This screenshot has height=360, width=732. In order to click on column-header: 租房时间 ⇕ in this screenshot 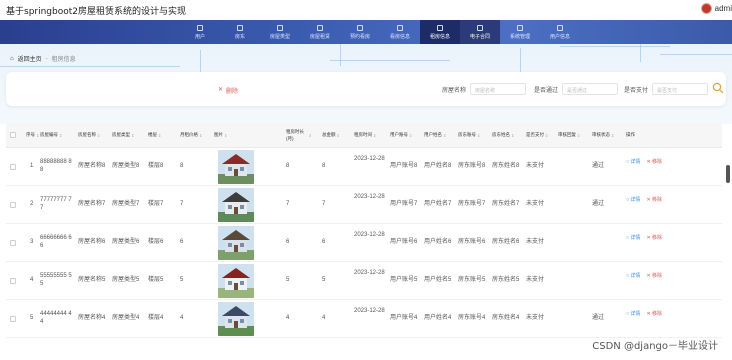, I will do `click(365, 135)`.